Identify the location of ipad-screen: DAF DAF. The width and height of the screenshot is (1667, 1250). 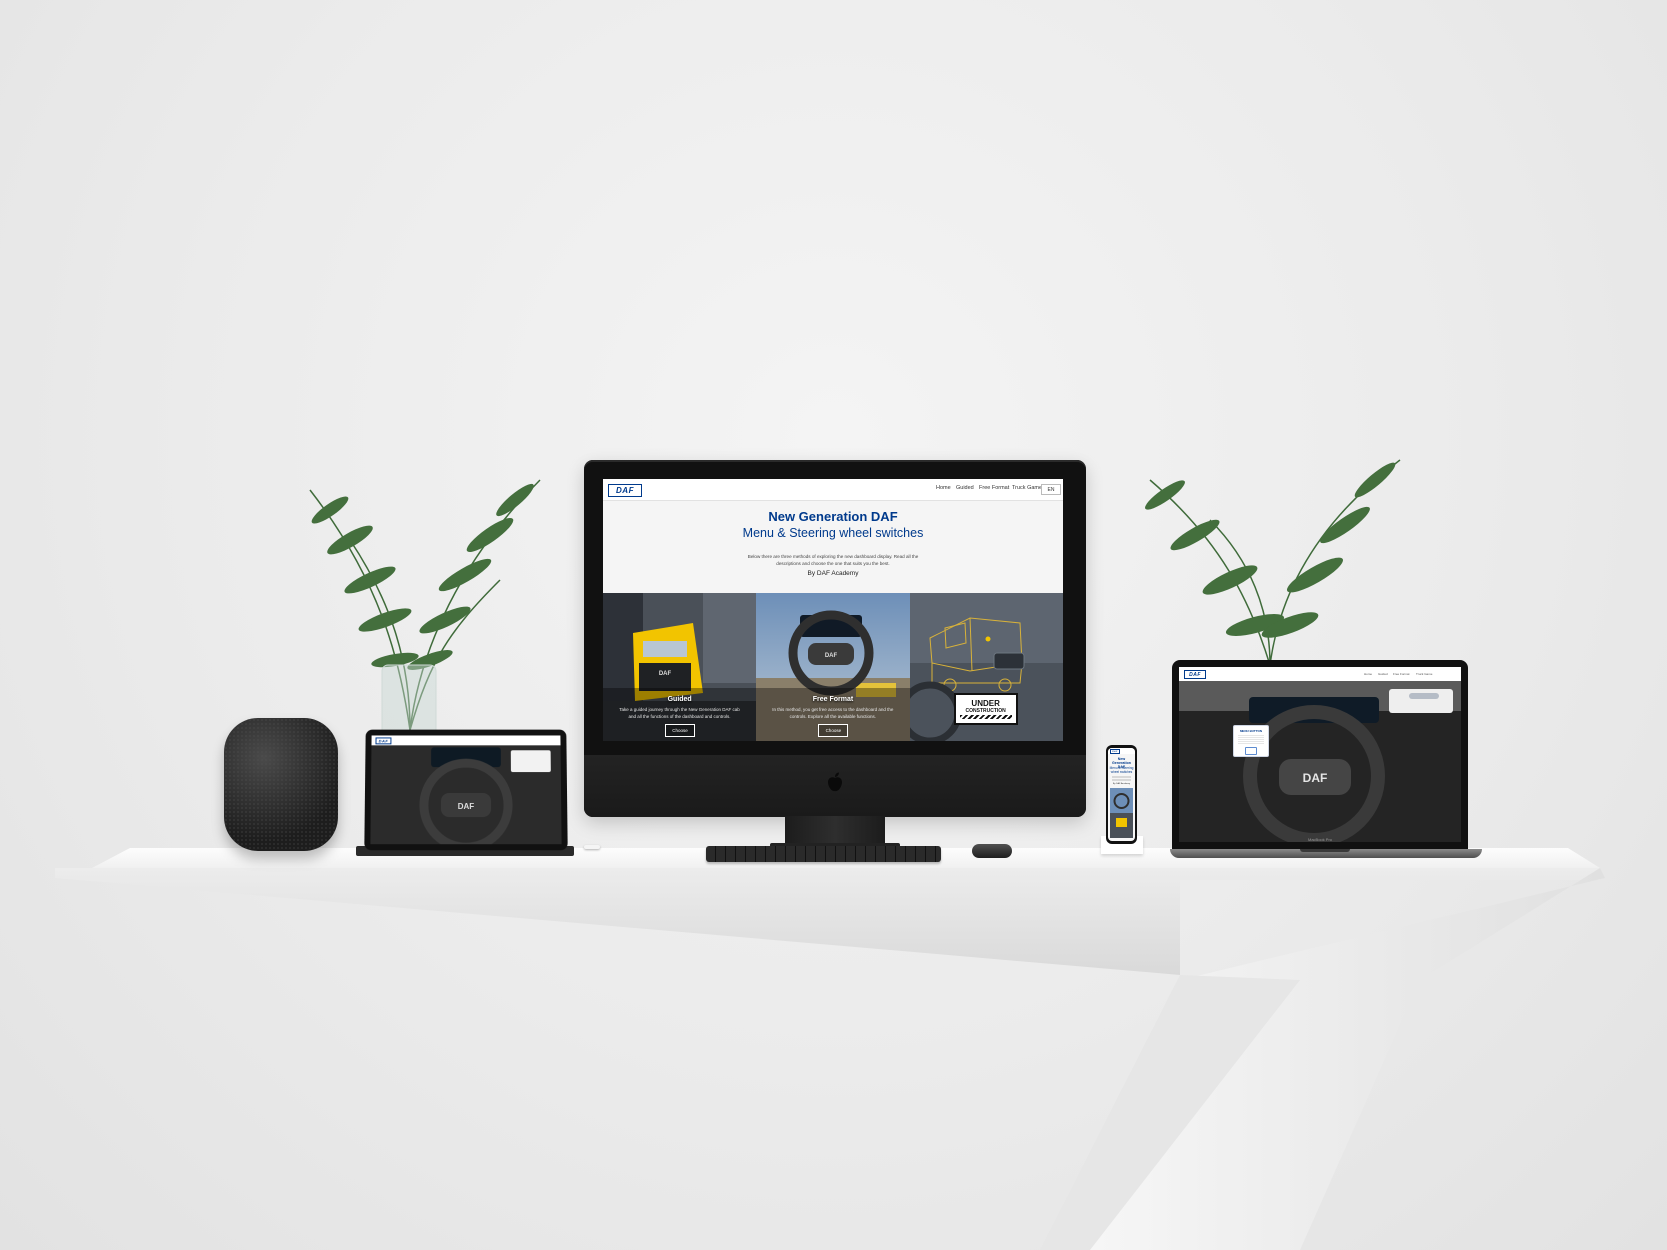
(466, 790).